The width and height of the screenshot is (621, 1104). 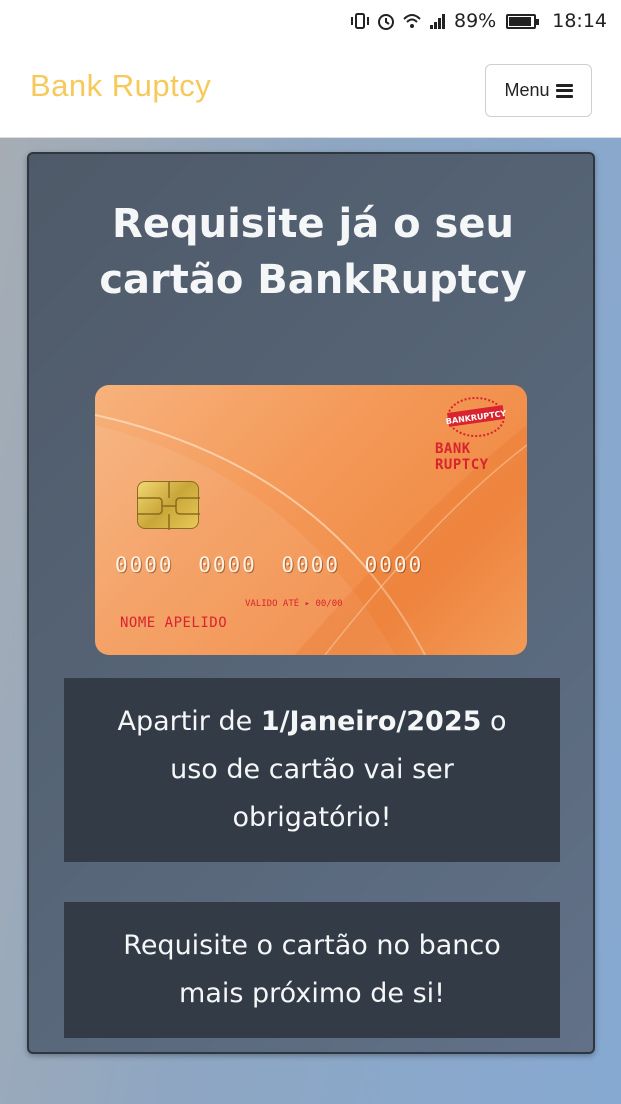 What do you see at coordinates (579, 21) in the screenshot?
I see `status-time: 18:14` at bounding box center [579, 21].